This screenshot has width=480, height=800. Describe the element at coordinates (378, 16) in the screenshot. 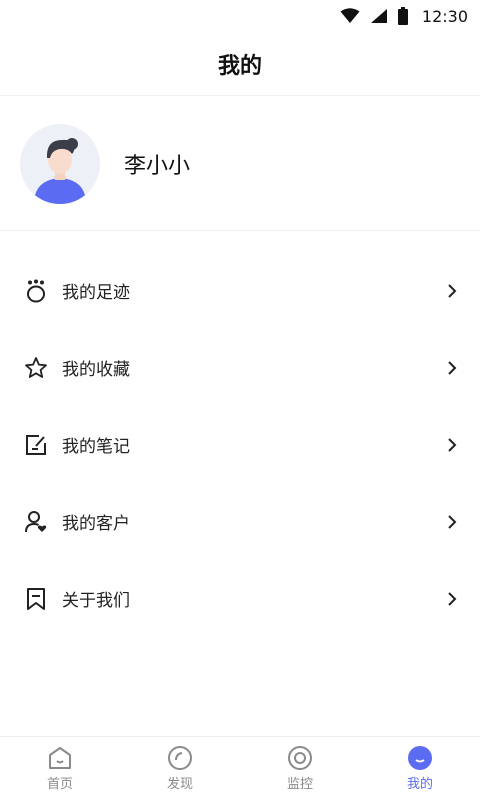

I see `cellular-signal-icon` at that location.